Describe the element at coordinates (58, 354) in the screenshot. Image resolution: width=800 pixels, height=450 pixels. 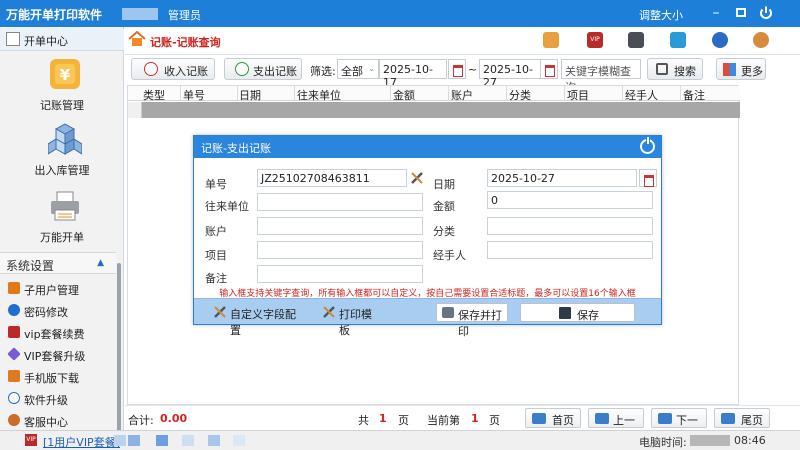
I see `sidebar-item-vip-upgrade: VIP套餐升级` at that location.